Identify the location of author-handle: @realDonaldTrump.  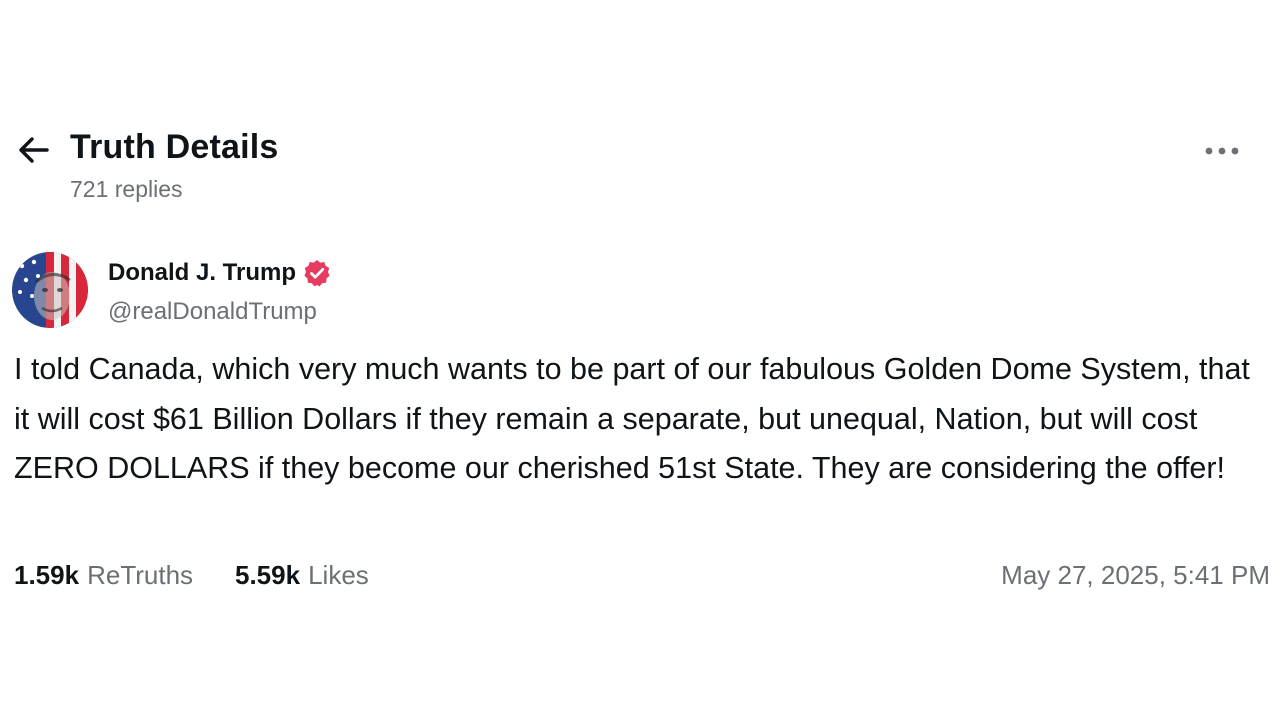
(212, 312).